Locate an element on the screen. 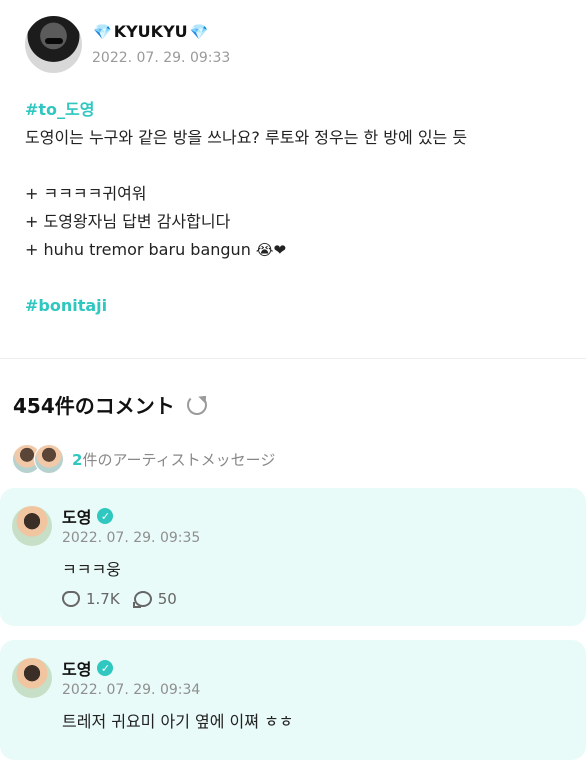  artist-avatars is located at coordinates (38, 459).